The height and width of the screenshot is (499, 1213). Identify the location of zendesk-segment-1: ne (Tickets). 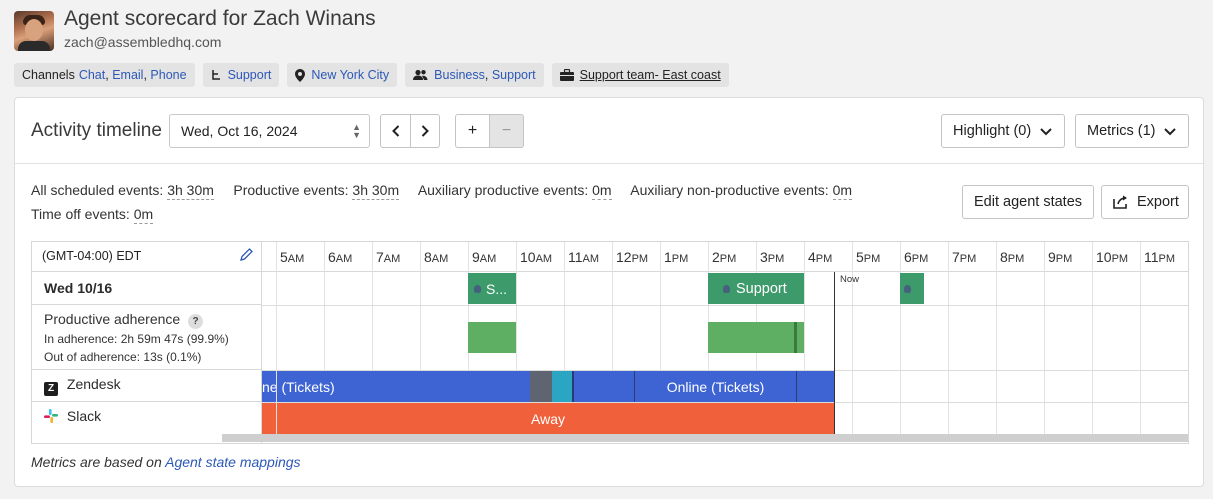
(396, 386).